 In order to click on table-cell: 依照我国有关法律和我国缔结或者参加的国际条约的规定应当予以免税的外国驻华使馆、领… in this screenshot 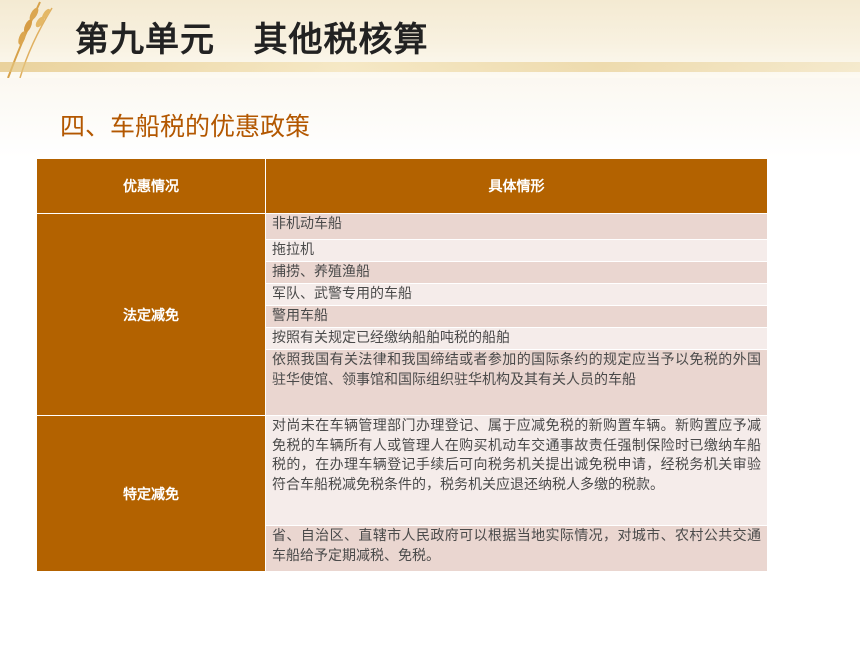, I will do `click(516, 382)`.